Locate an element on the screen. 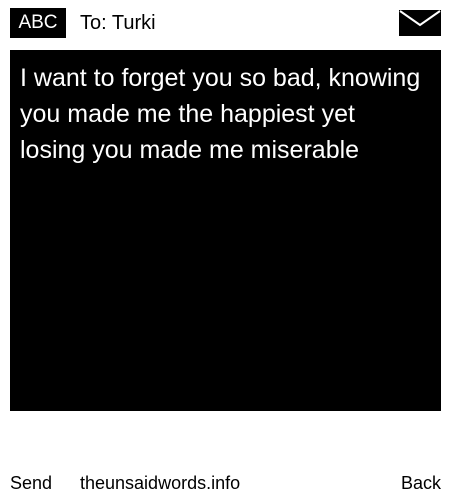 The image size is (450, 500). site-label: theunsaidwords.info is located at coordinates (160, 483).